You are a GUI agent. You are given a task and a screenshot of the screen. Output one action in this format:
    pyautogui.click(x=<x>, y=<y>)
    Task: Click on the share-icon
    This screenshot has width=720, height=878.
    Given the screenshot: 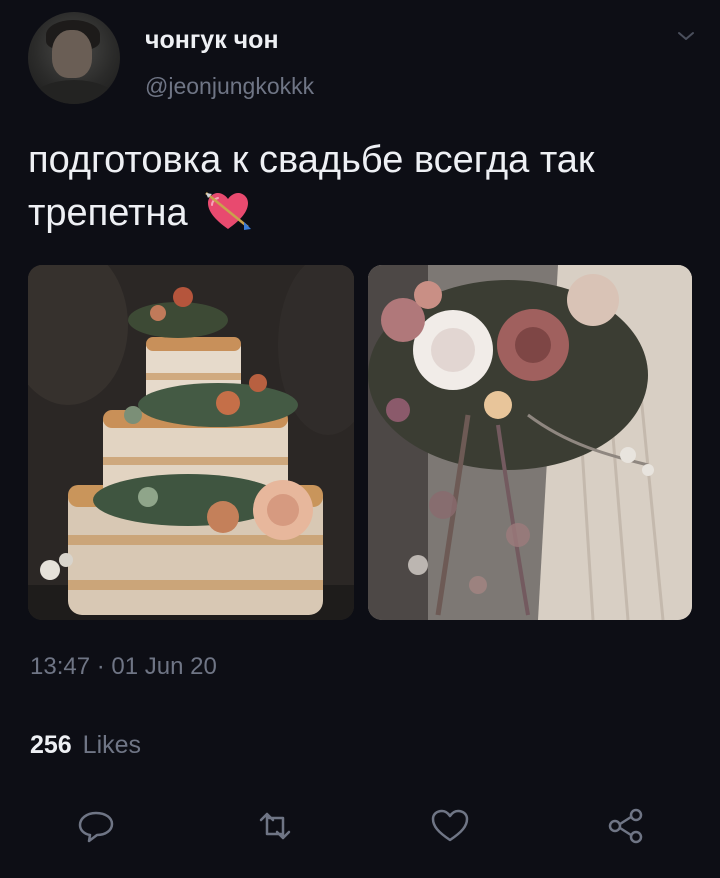 What is the action you would take?
    pyautogui.click(x=626, y=826)
    